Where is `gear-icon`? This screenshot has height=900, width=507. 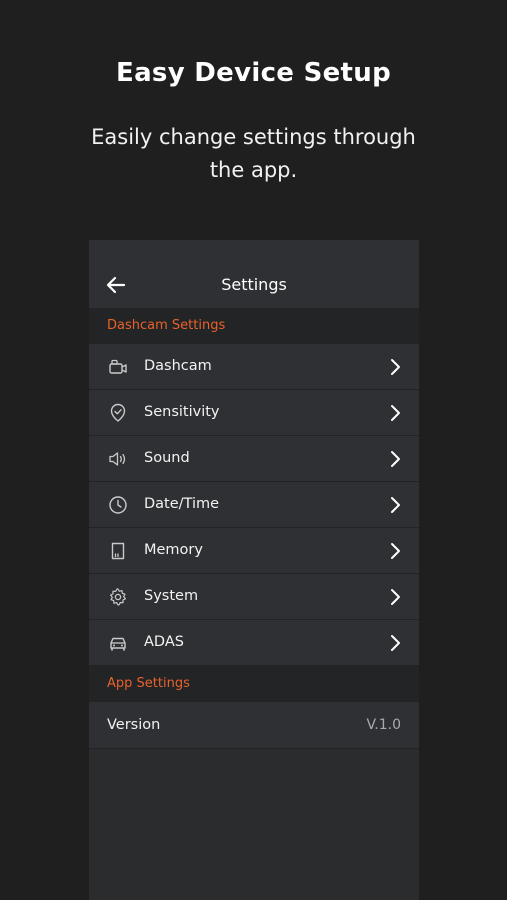 gear-icon is located at coordinates (118, 597).